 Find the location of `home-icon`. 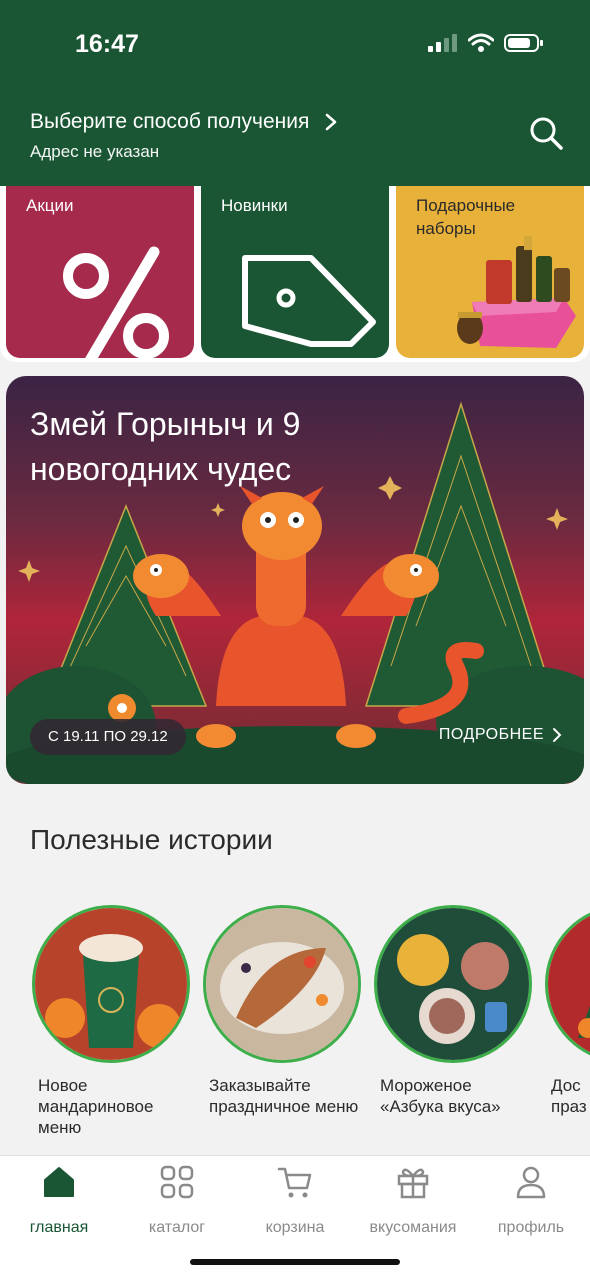

home-icon is located at coordinates (59, 1182).